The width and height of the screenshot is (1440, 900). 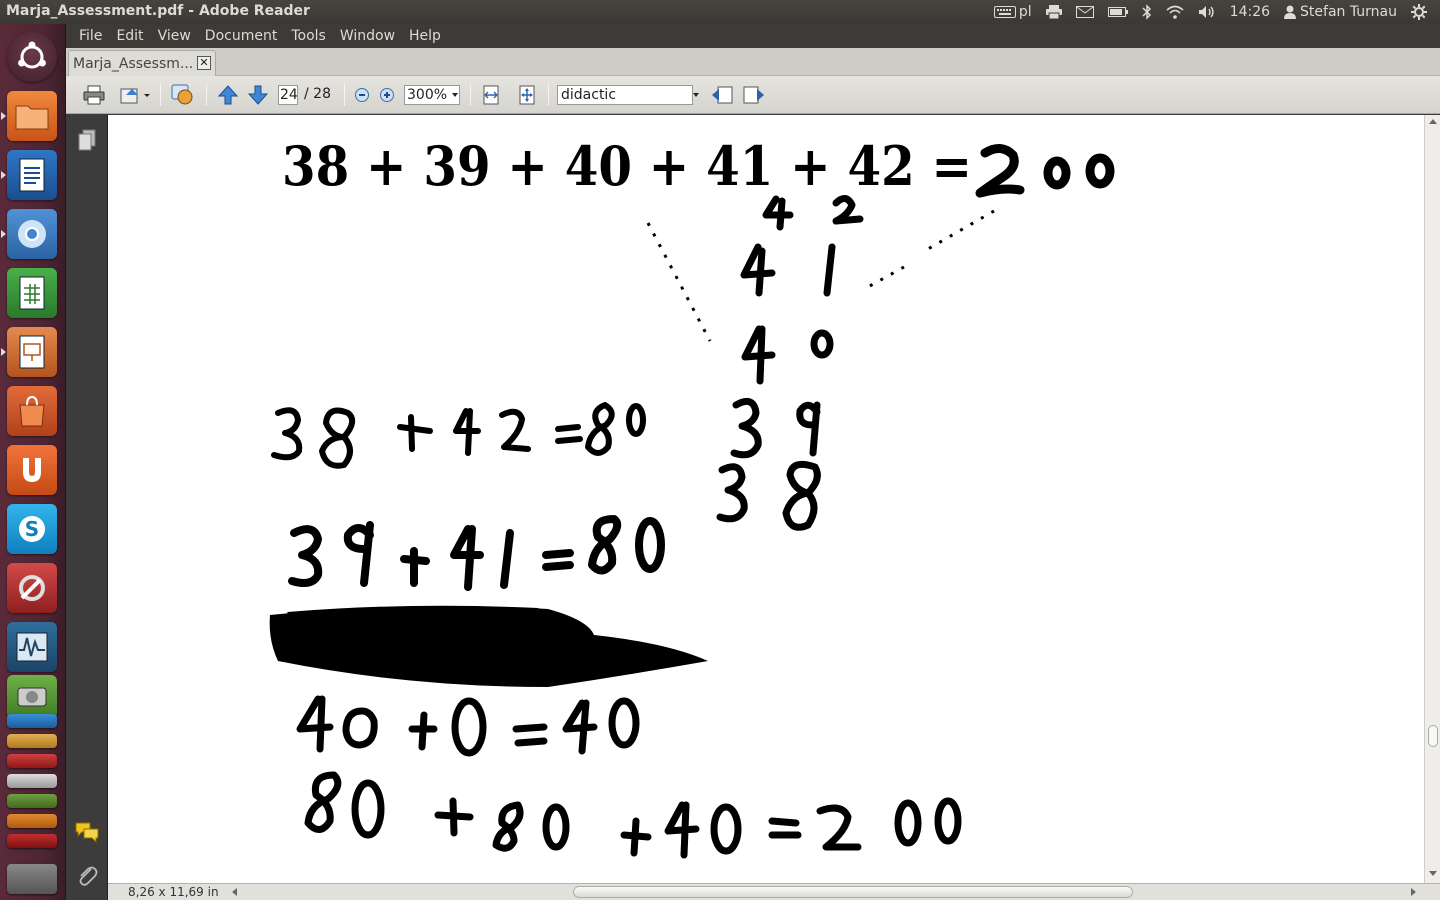 I want to click on printer-indicator, so click(x=1054, y=12).